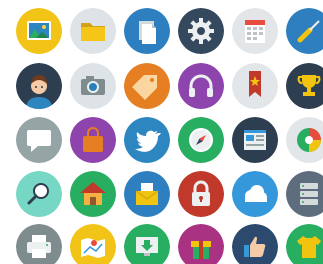  I want to click on headphones-icon-graphic, so click(201, 86).